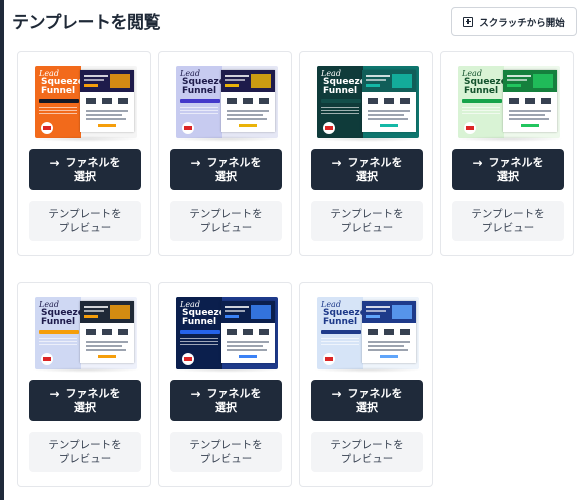  Describe the element at coordinates (2, 250) in the screenshot. I see `left-nav-rail` at that location.